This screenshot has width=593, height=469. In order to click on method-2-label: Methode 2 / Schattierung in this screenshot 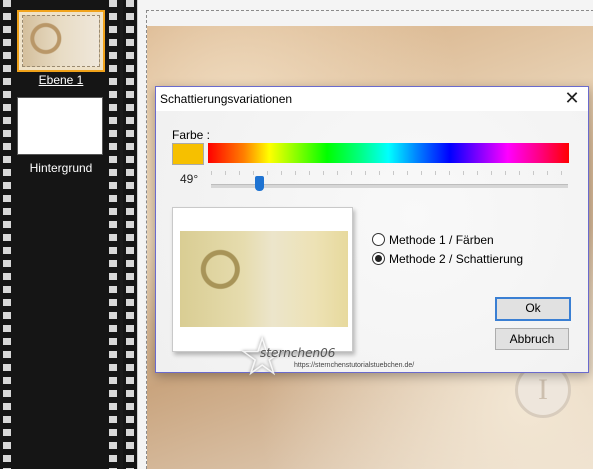, I will do `click(456, 259)`.